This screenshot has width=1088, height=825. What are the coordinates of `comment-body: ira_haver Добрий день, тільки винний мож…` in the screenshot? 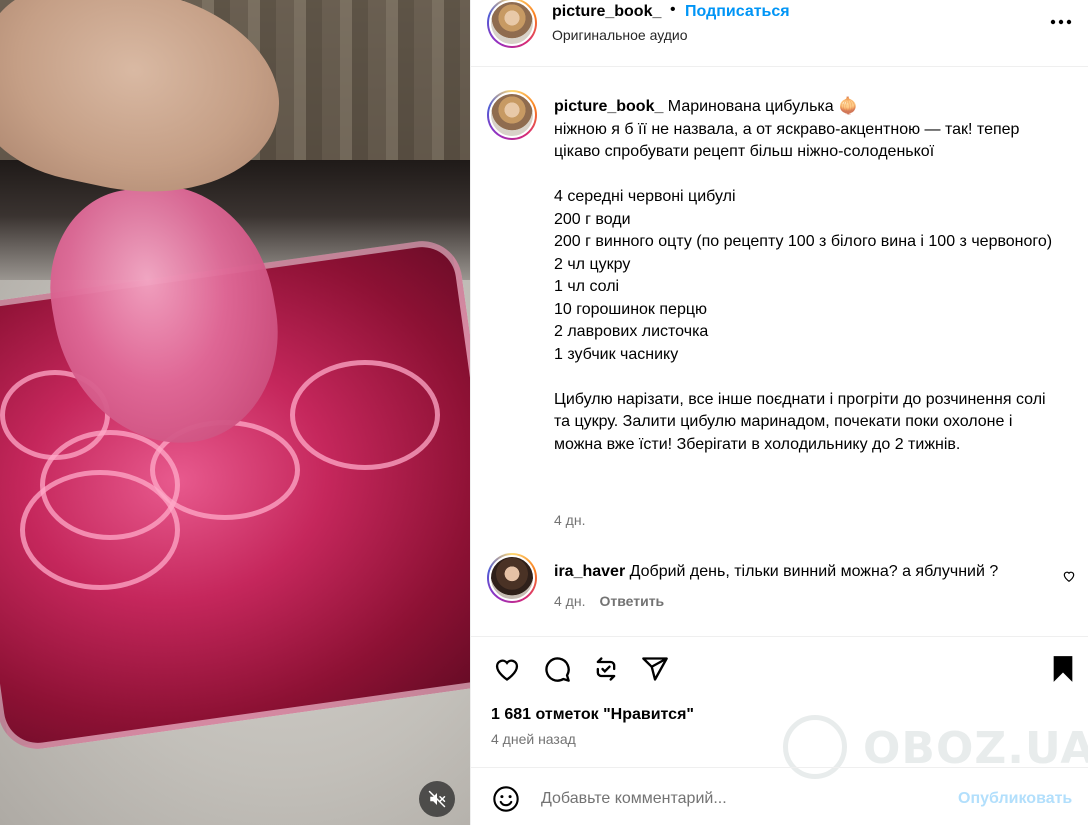 It's located at (789, 572).